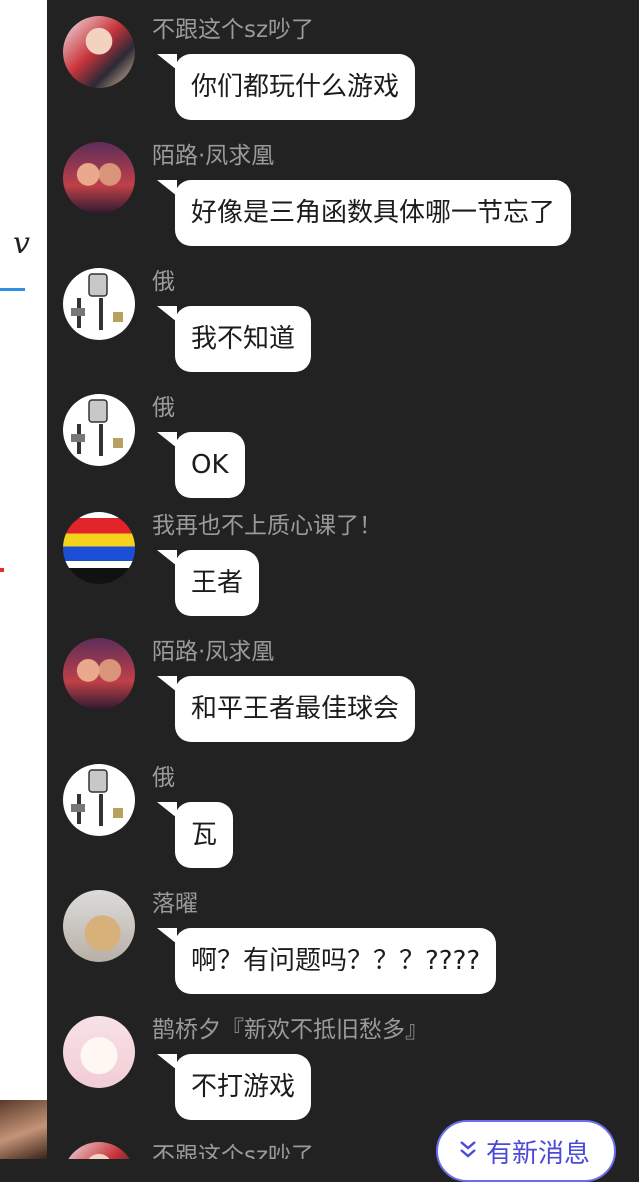 The height and width of the screenshot is (1182, 639). What do you see at coordinates (373, 213) in the screenshot?
I see `message-bubble: 好像是三角函数具体哪一节忘了` at bounding box center [373, 213].